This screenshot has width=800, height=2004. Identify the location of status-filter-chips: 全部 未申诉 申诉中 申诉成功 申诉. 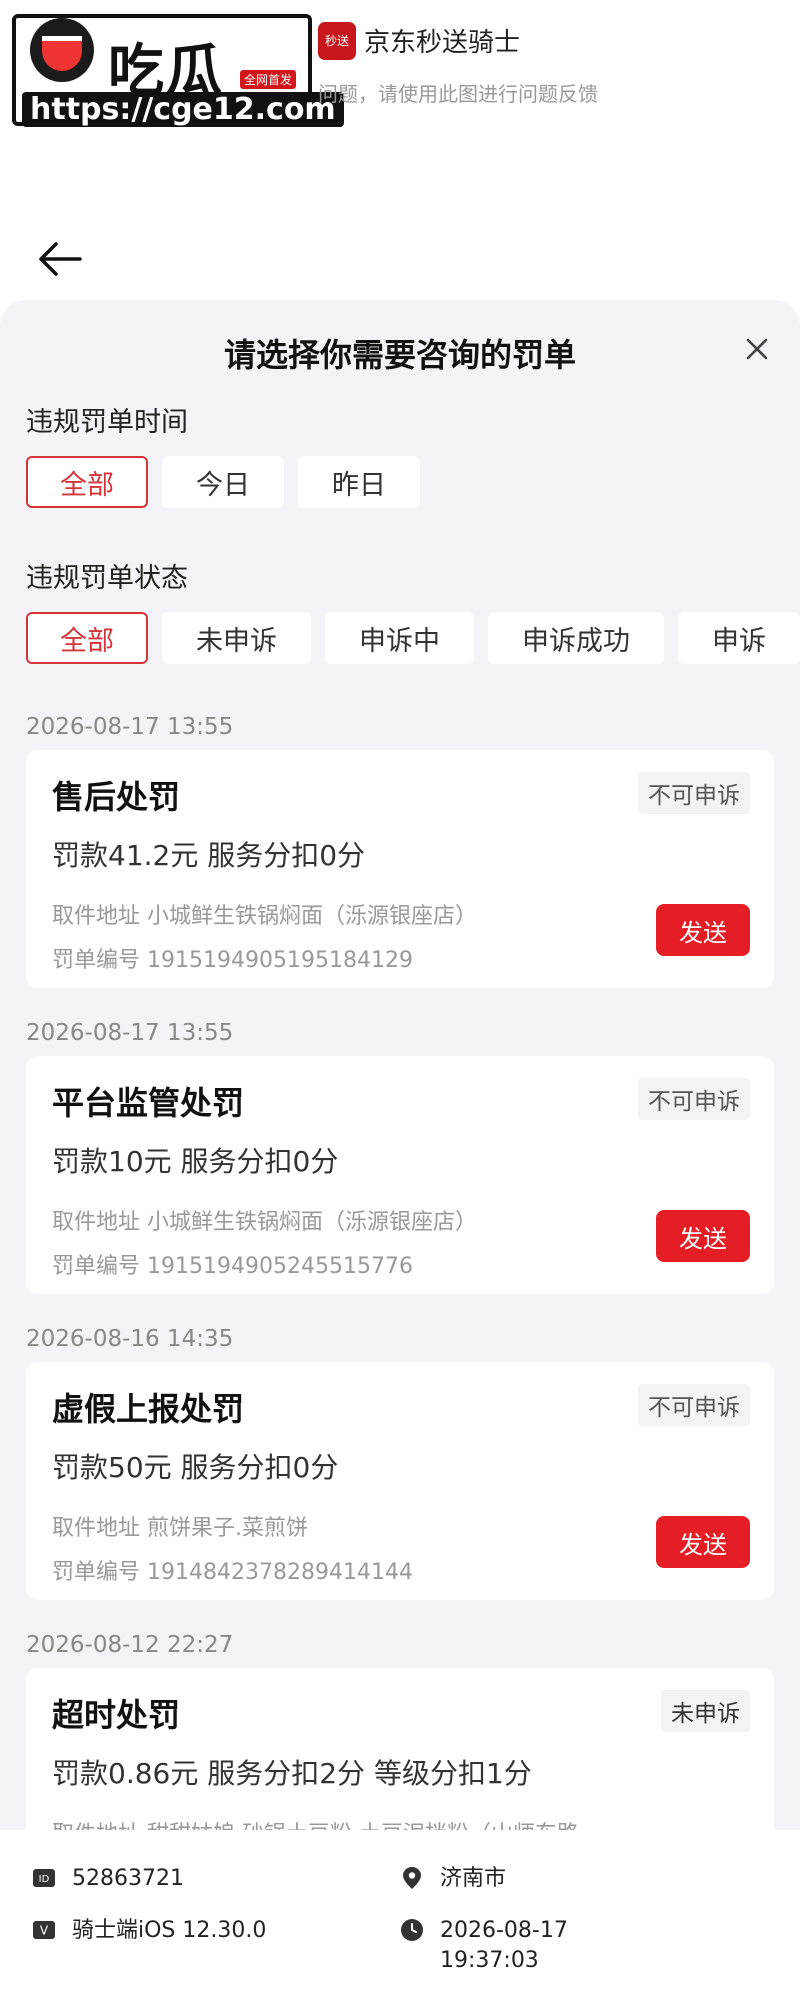
(413, 638).